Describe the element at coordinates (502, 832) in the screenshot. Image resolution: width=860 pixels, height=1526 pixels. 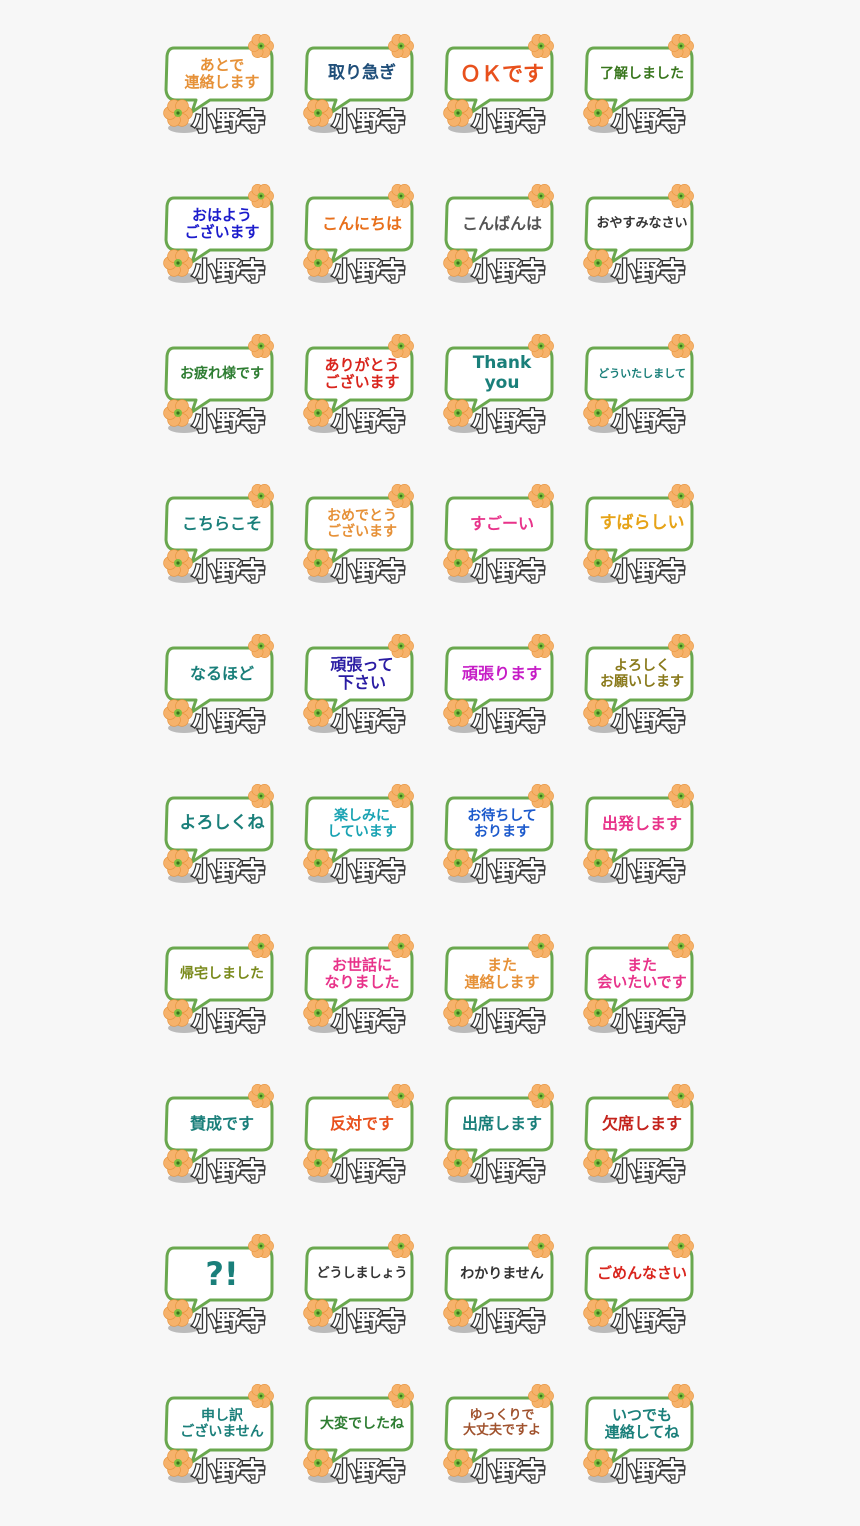
I see `message-line: おります` at that location.